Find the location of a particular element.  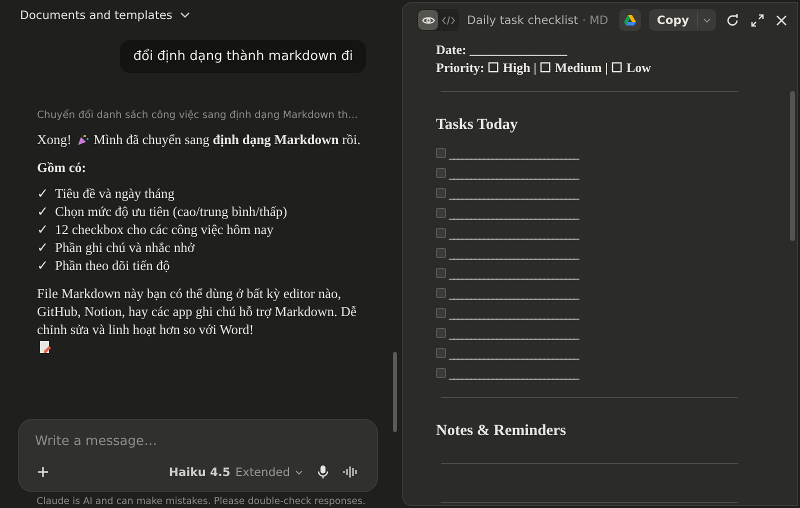

memo-icon is located at coordinates (45, 347).